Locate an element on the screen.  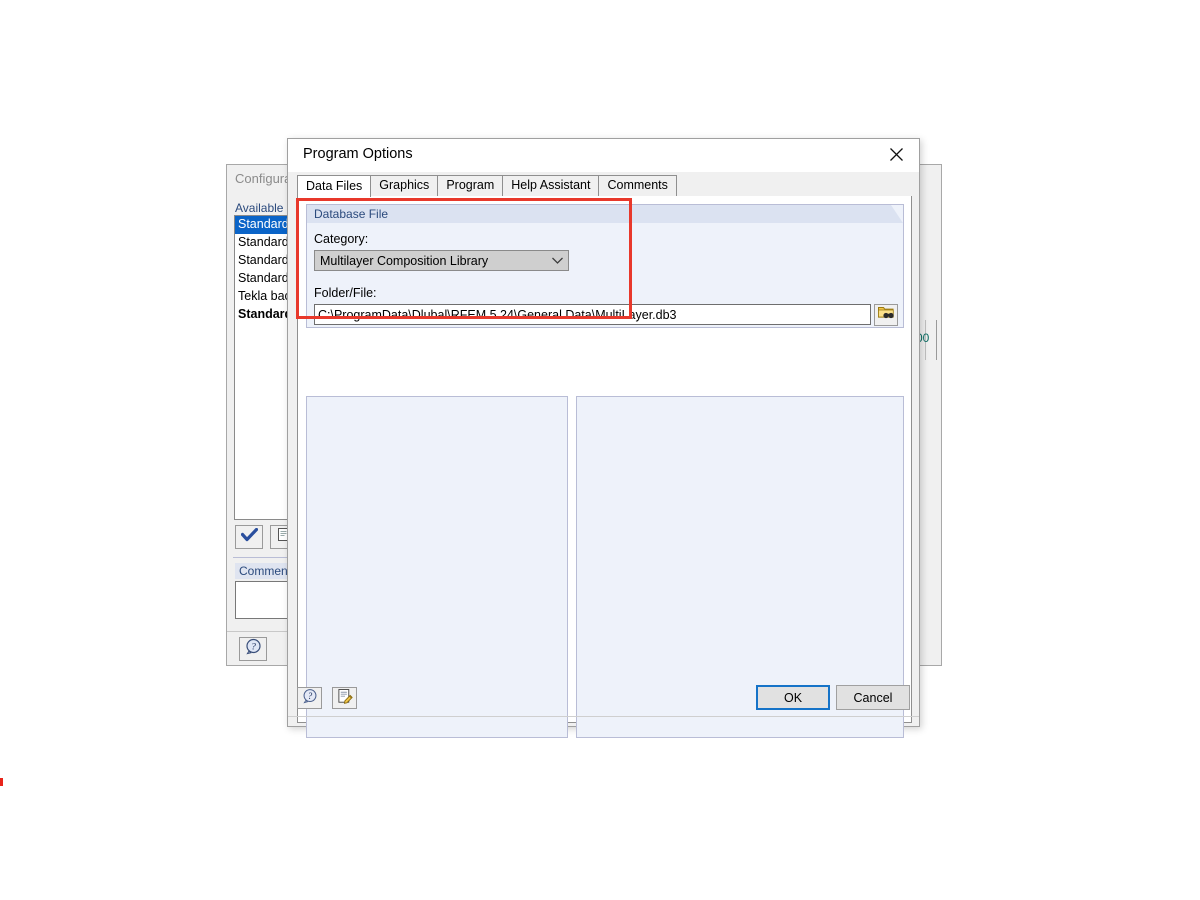
folder-file-row is located at coordinates (606, 314).